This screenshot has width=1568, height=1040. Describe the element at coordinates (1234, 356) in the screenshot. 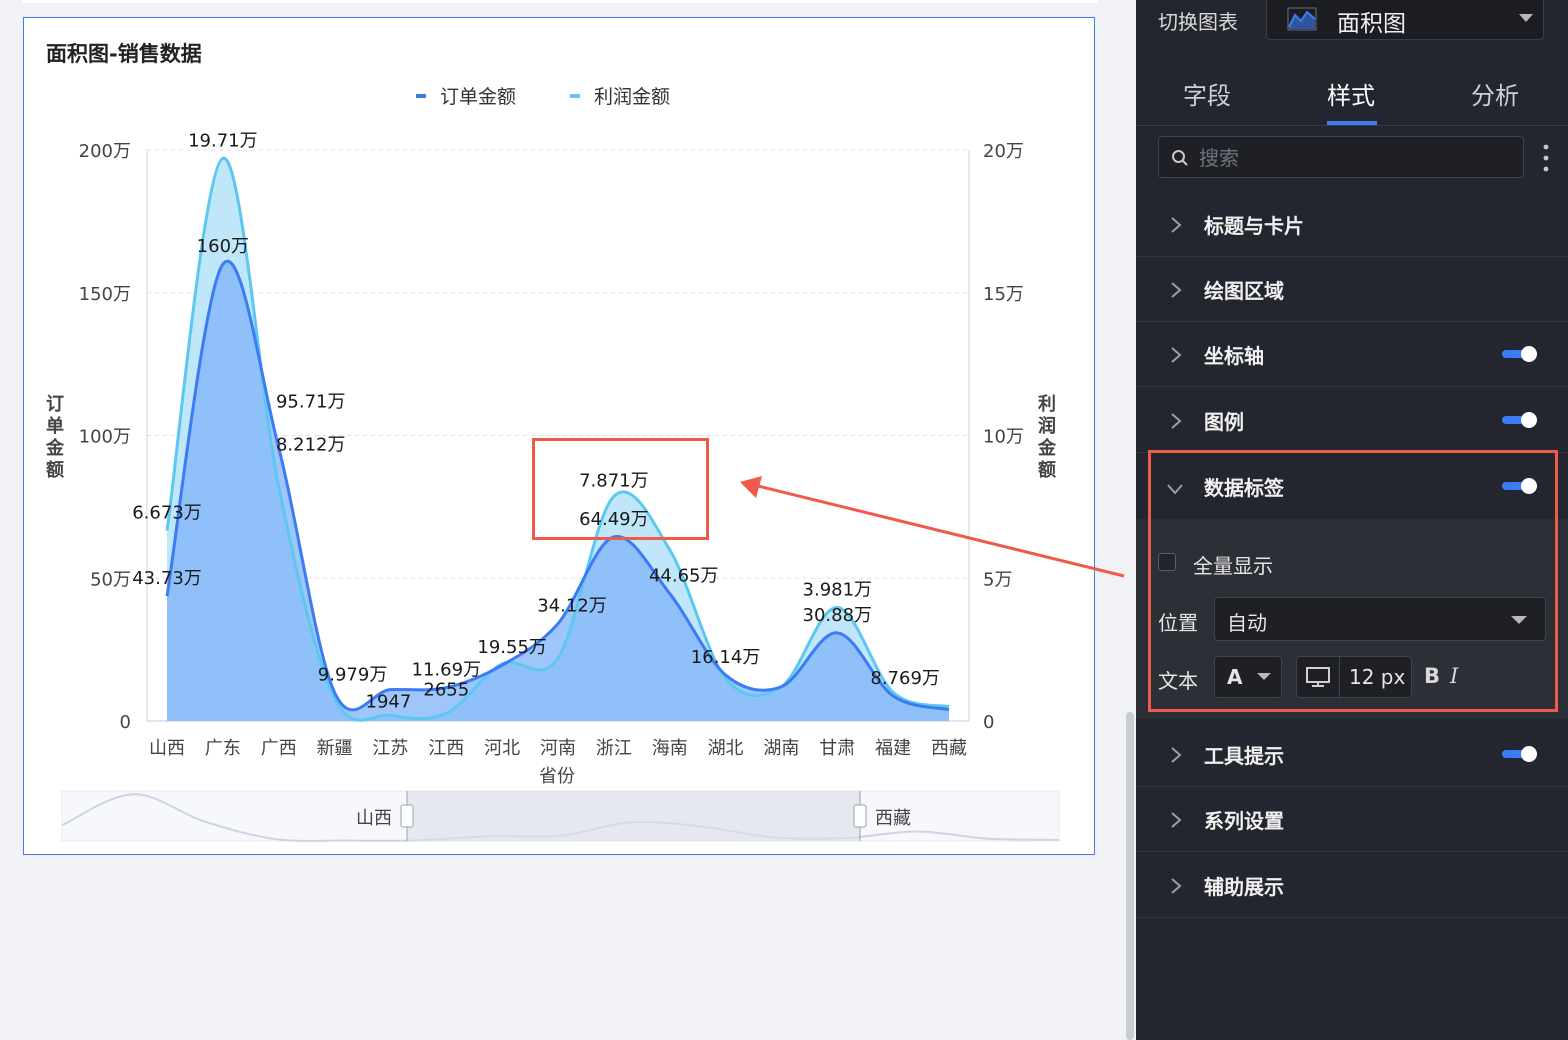

I see `section-label: 坐标轴` at that location.